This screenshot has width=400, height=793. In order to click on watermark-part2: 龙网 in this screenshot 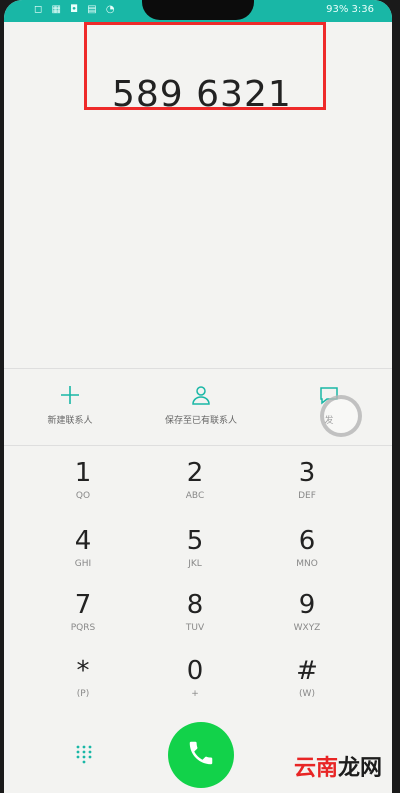, I will do `click(359, 768)`.